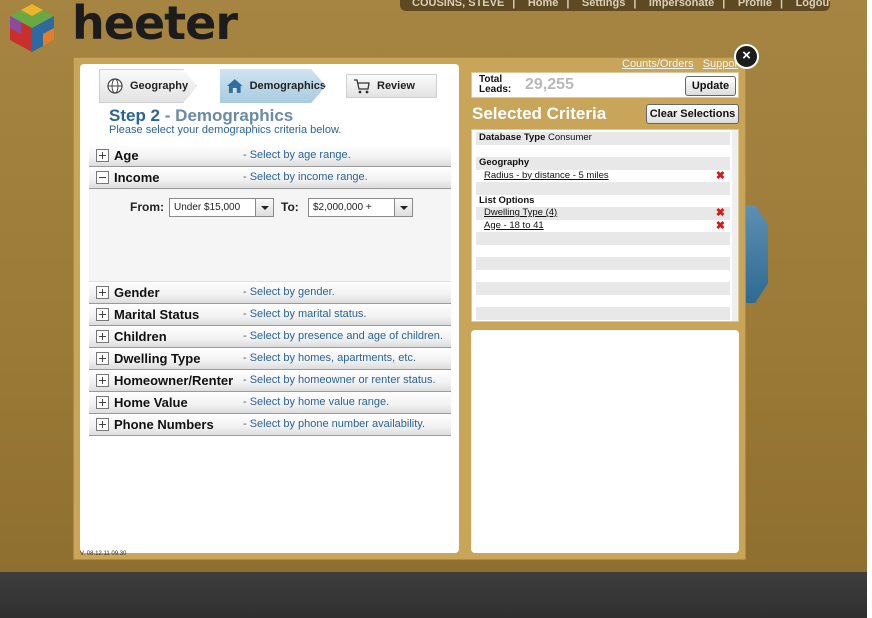 This screenshot has width=872, height=618. What do you see at coordinates (174, 380) in the screenshot?
I see `criteria-label: Homeowner/Renter` at bounding box center [174, 380].